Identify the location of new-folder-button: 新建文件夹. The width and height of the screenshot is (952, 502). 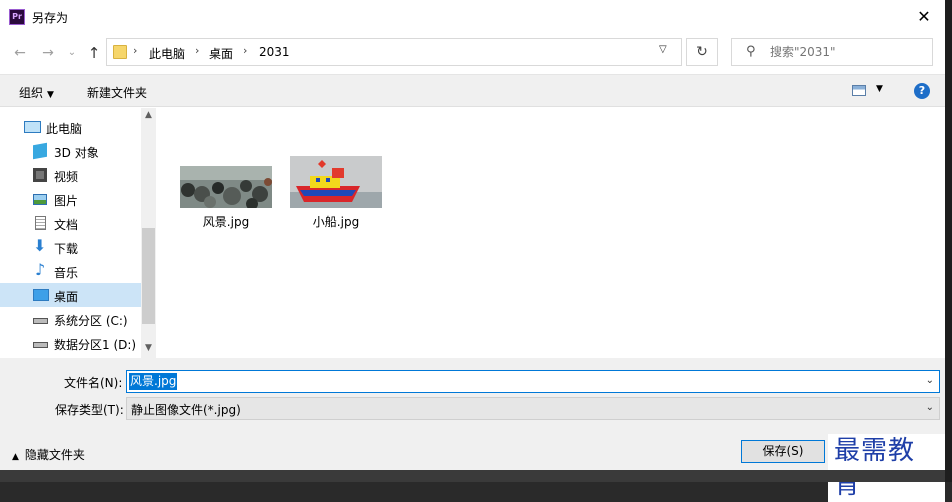
(117, 92).